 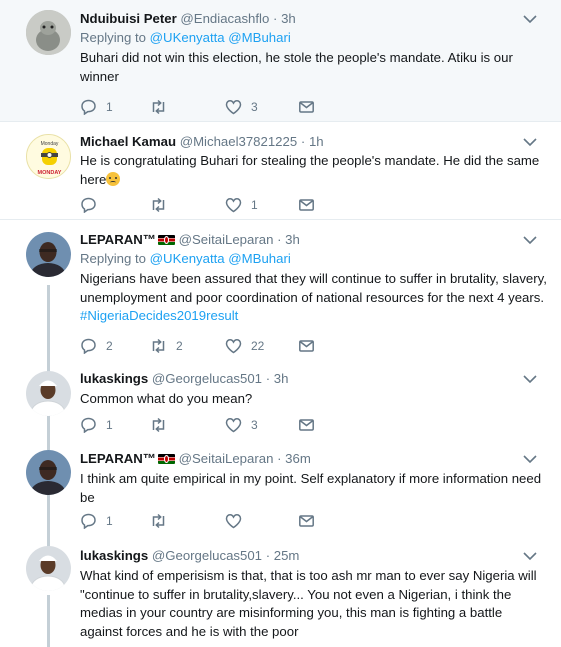 What do you see at coordinates (166, 346) in the screenshot?
I see `retweet-button: 2` at bounding box center [166, 346].